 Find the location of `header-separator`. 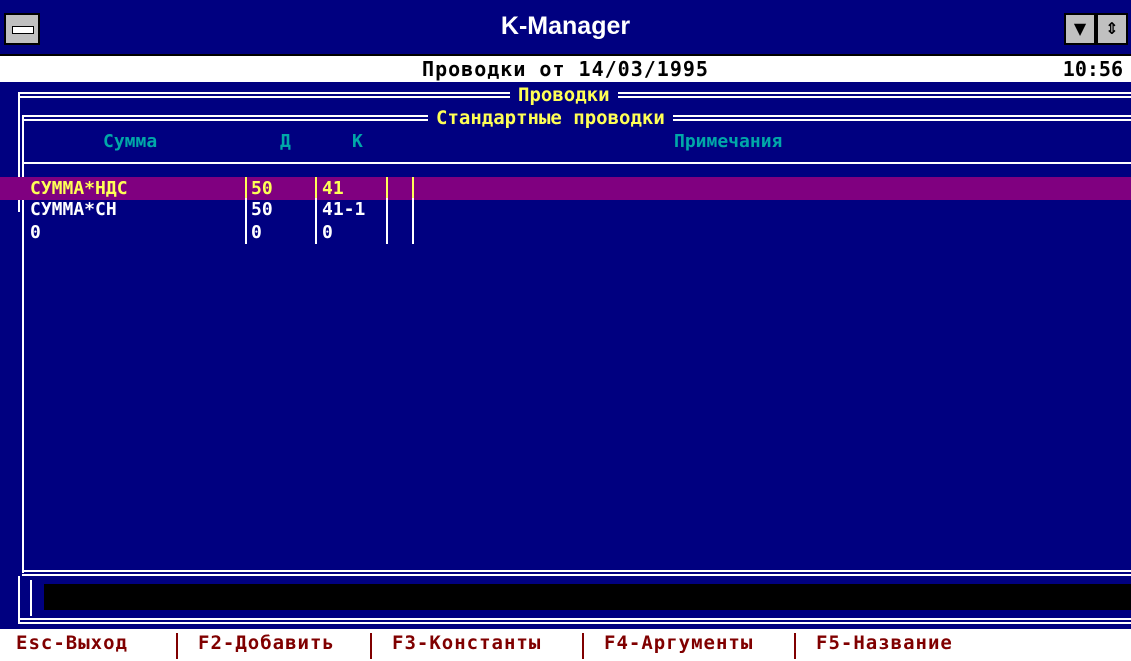

header-separator is located at coordinates (576, 163).